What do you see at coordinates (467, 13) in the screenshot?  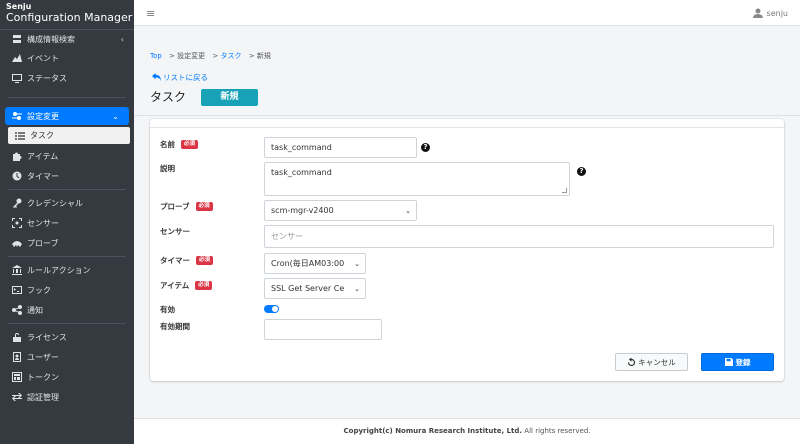 I see `top-bar: ≡ senju` at bounding box center [467, 13].